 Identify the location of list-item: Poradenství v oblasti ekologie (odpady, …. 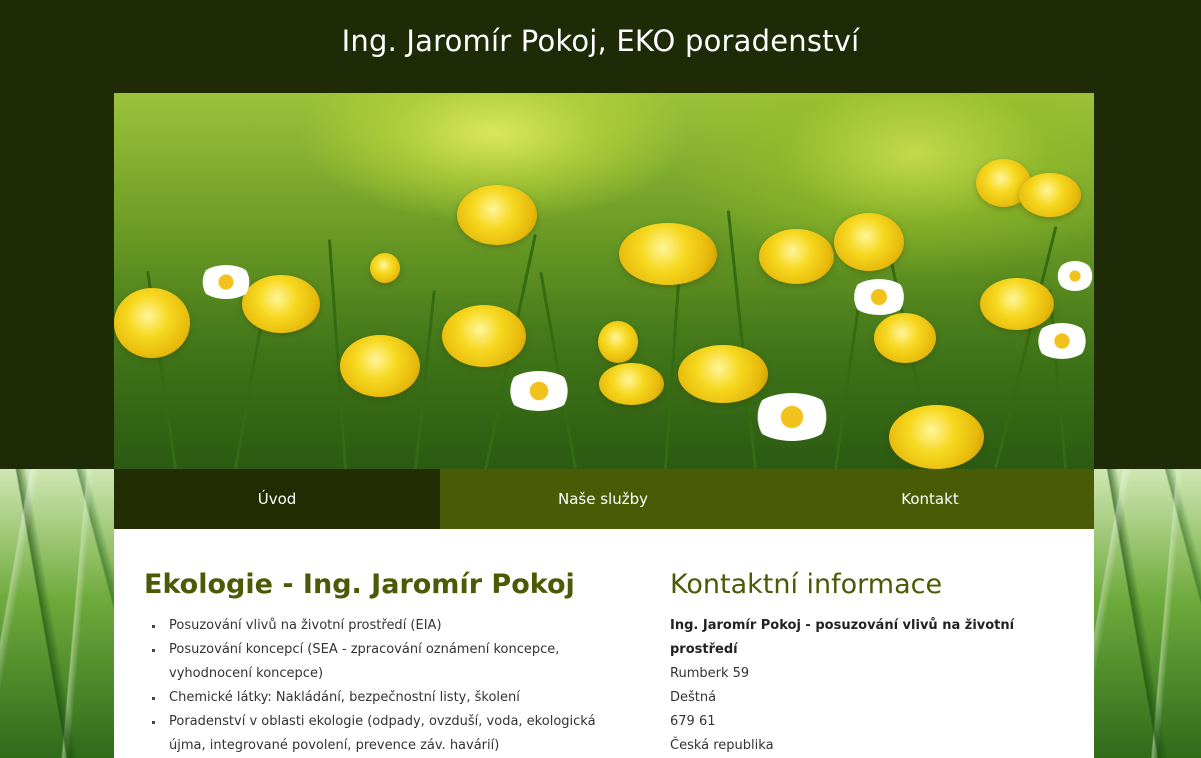
(388, 734).